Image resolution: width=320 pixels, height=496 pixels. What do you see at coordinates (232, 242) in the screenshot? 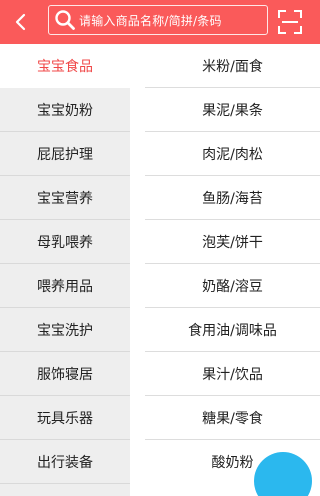
I see `subcategory-item: 泡芙/饼干` at bounding box center [232, 242].